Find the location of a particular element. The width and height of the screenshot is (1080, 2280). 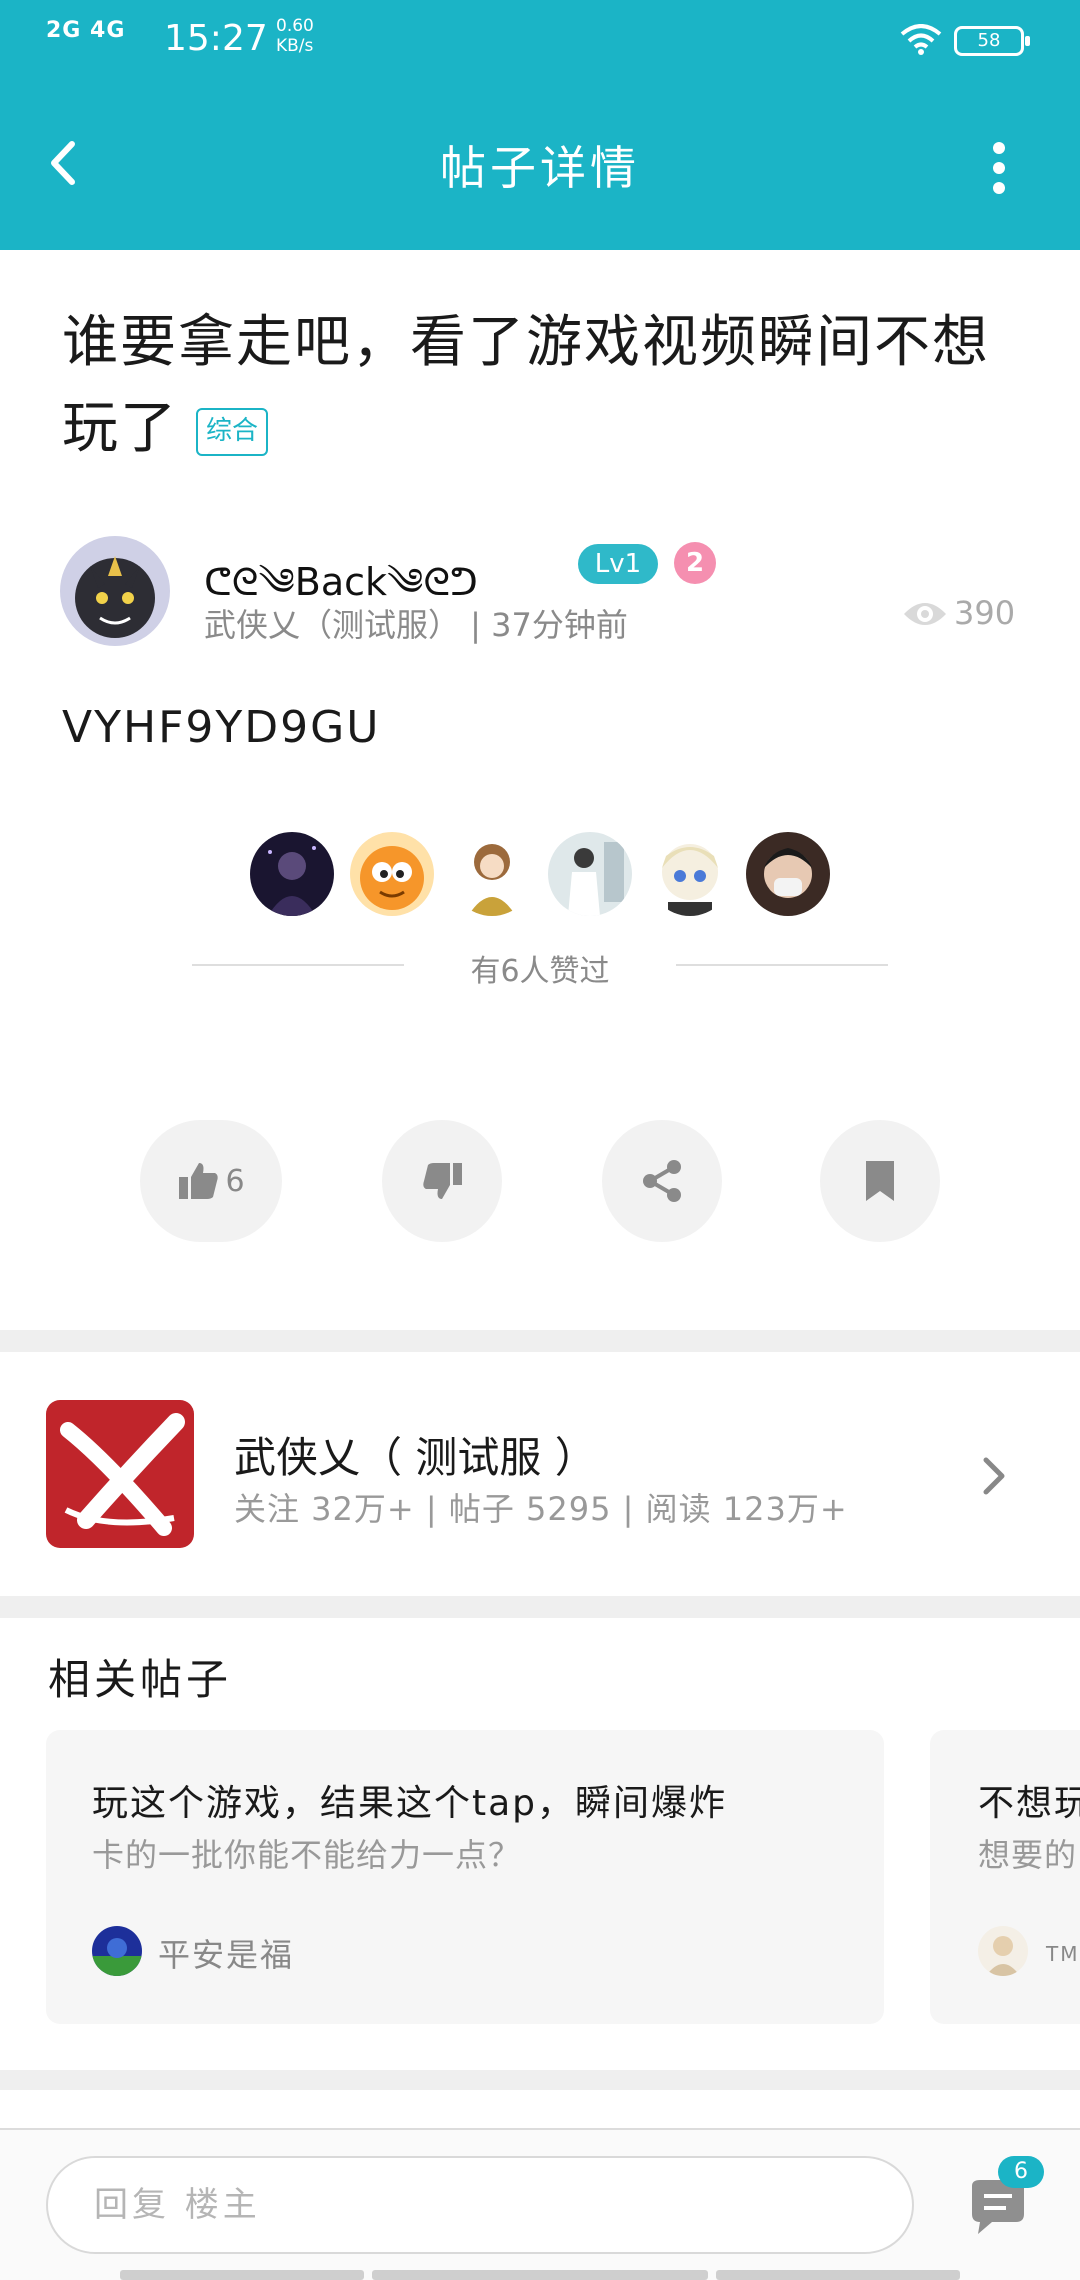

related-post-user: 平安是福 is located at coordinates (226, 1955).